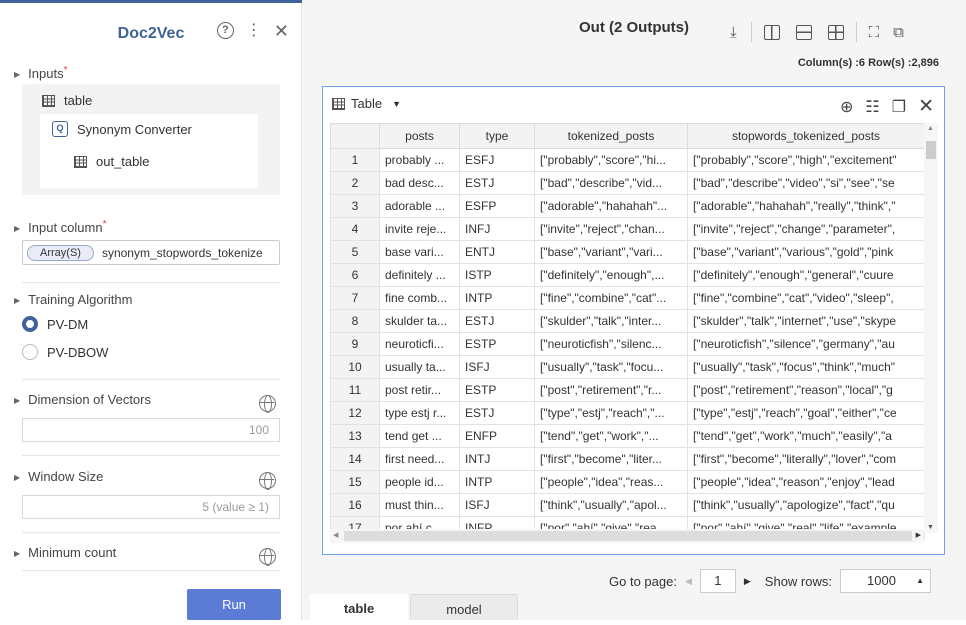  Describe the element at coordinates (497, 206) in the screenshot. I see `table-cell: ESFP` at that location.